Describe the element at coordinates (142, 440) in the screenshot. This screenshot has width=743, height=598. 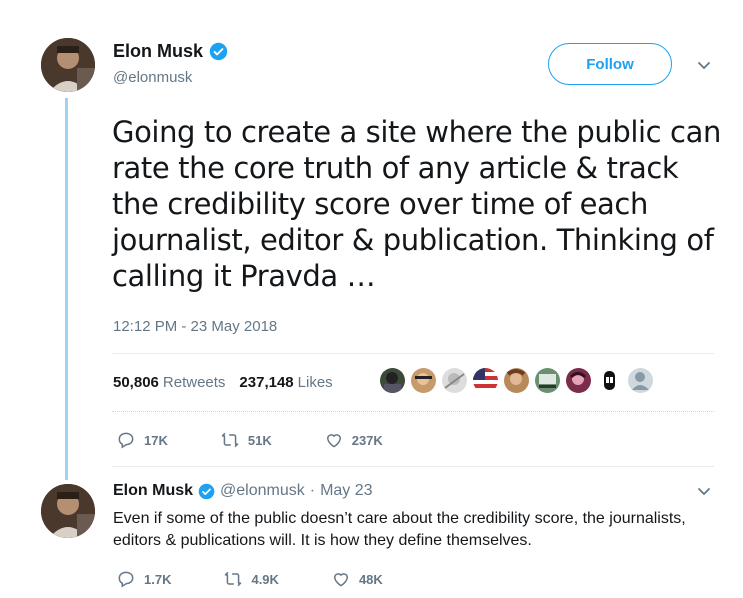
I see `reply-action: 17K` at that location.